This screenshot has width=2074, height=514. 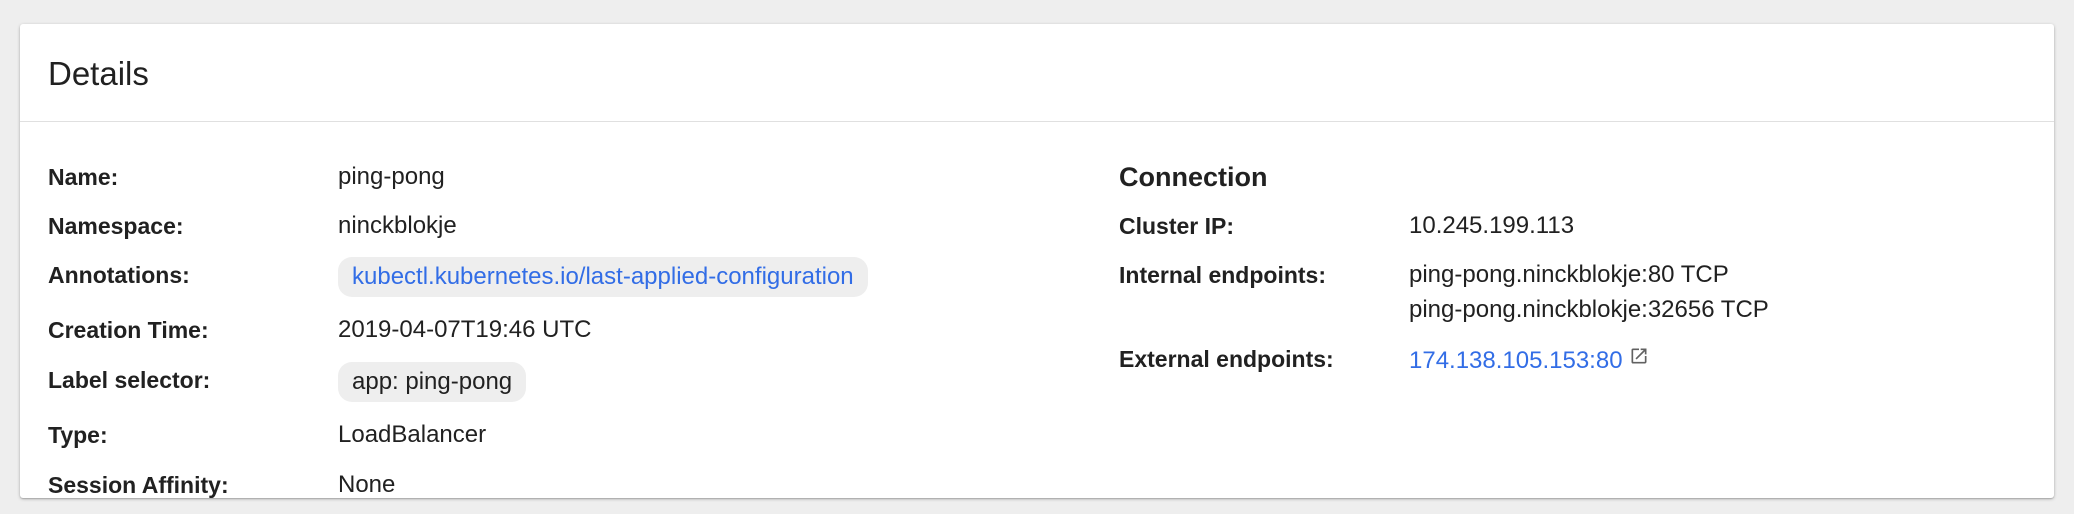 I want to click on creation-time-value: 2019-04-07T19:46 UTC, so click(x=465, y=329).